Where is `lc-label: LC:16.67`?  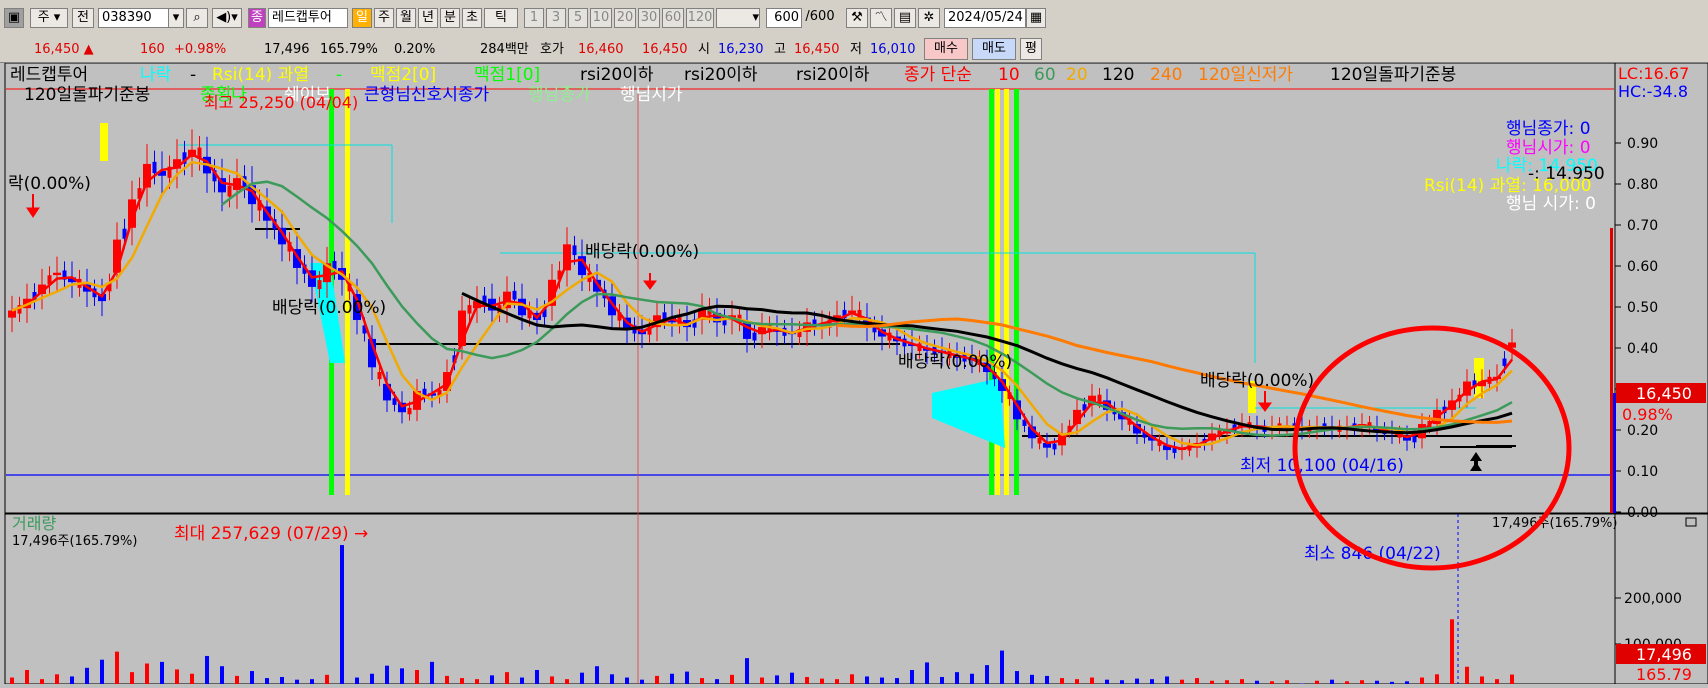 lc-label: LC:16.67 is located at coordinates (1653, 73).